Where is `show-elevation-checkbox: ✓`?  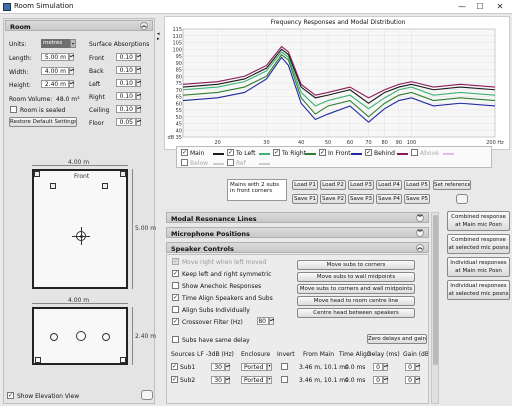 show-elevation-checkbox: ✓ is located at coordinates (10, 395).